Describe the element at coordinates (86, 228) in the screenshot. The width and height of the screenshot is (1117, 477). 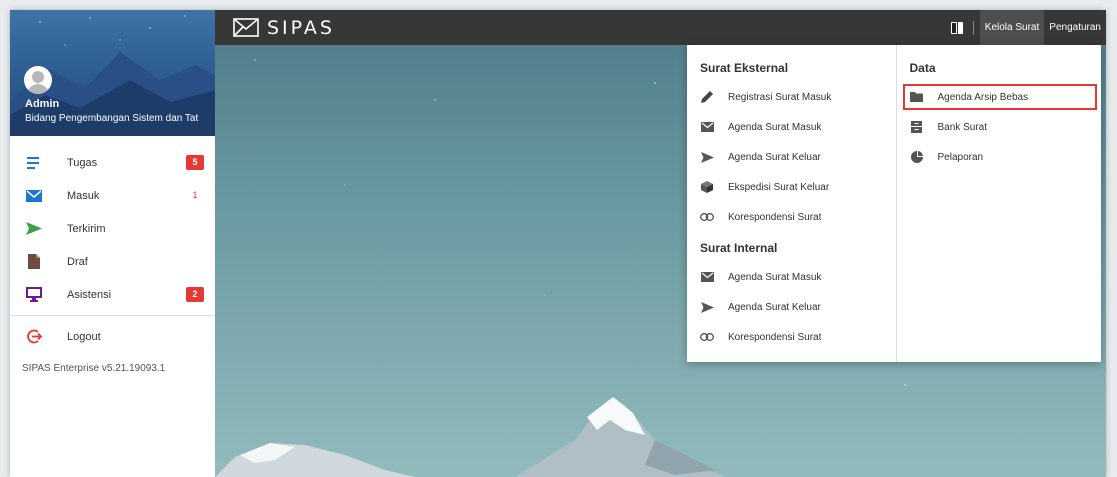
I see `sidebar-item-label: Terkirim` at that location.